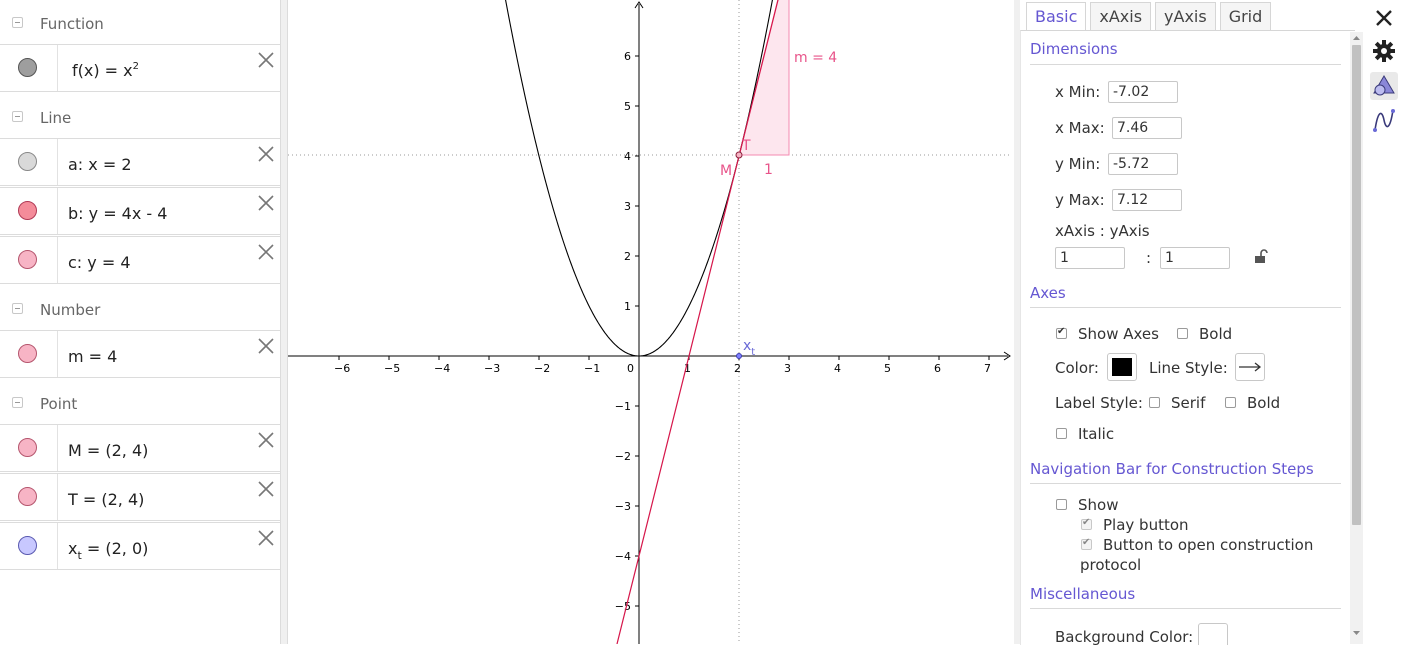 The height and width of the screenshot is (648, 1404). I want to click on ymin-label: y Min:, so click(1078, 164).